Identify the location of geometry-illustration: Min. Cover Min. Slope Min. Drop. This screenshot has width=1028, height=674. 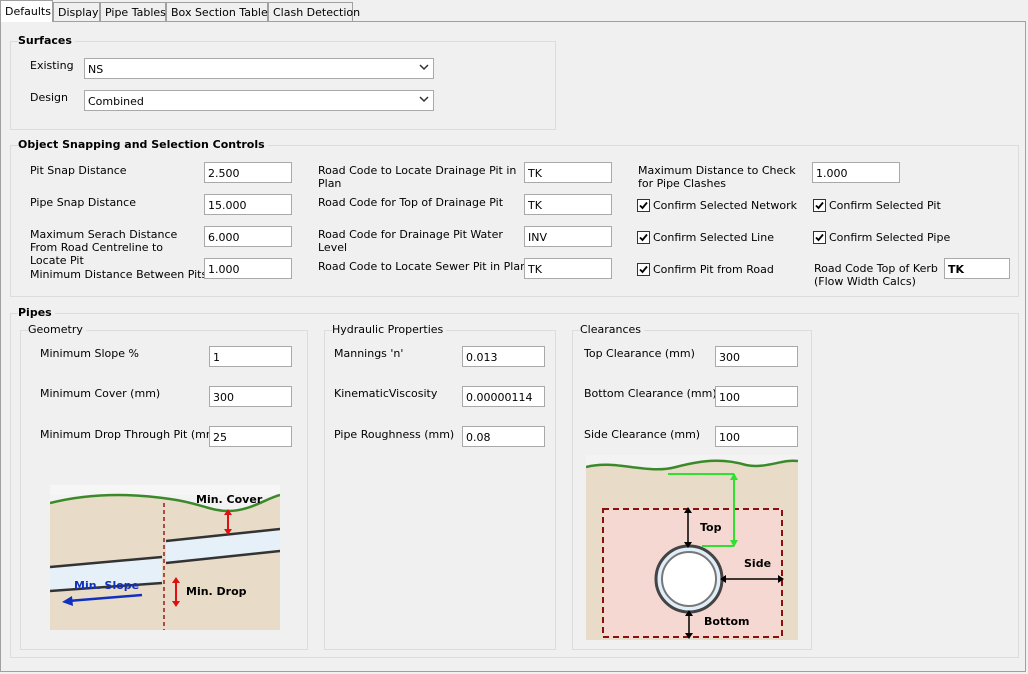
(165, 557).